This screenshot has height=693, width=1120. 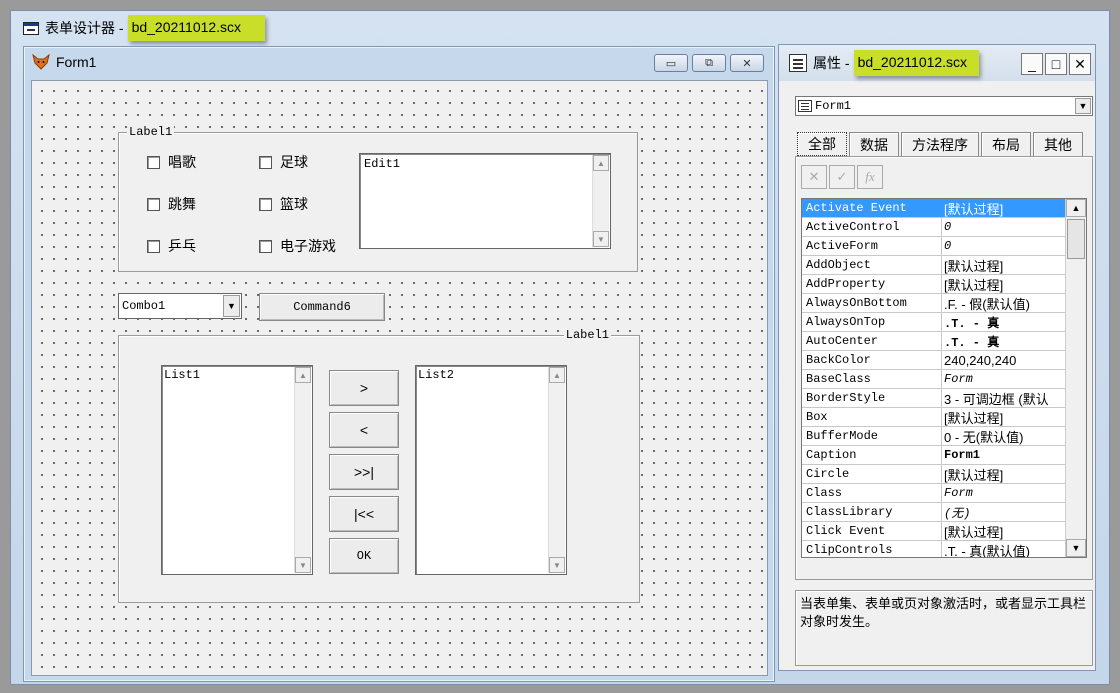 I want to click on list2-scrollbar: ▲ ▼, so click(x=556, y=470).